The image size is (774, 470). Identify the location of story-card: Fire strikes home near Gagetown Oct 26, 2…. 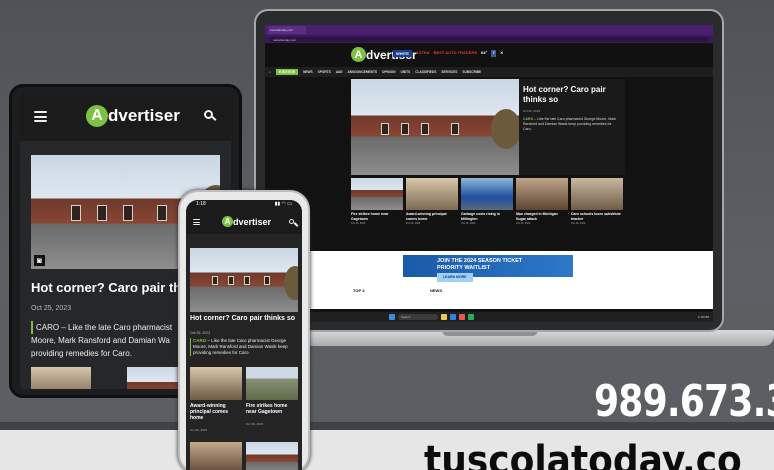
(377, 201).